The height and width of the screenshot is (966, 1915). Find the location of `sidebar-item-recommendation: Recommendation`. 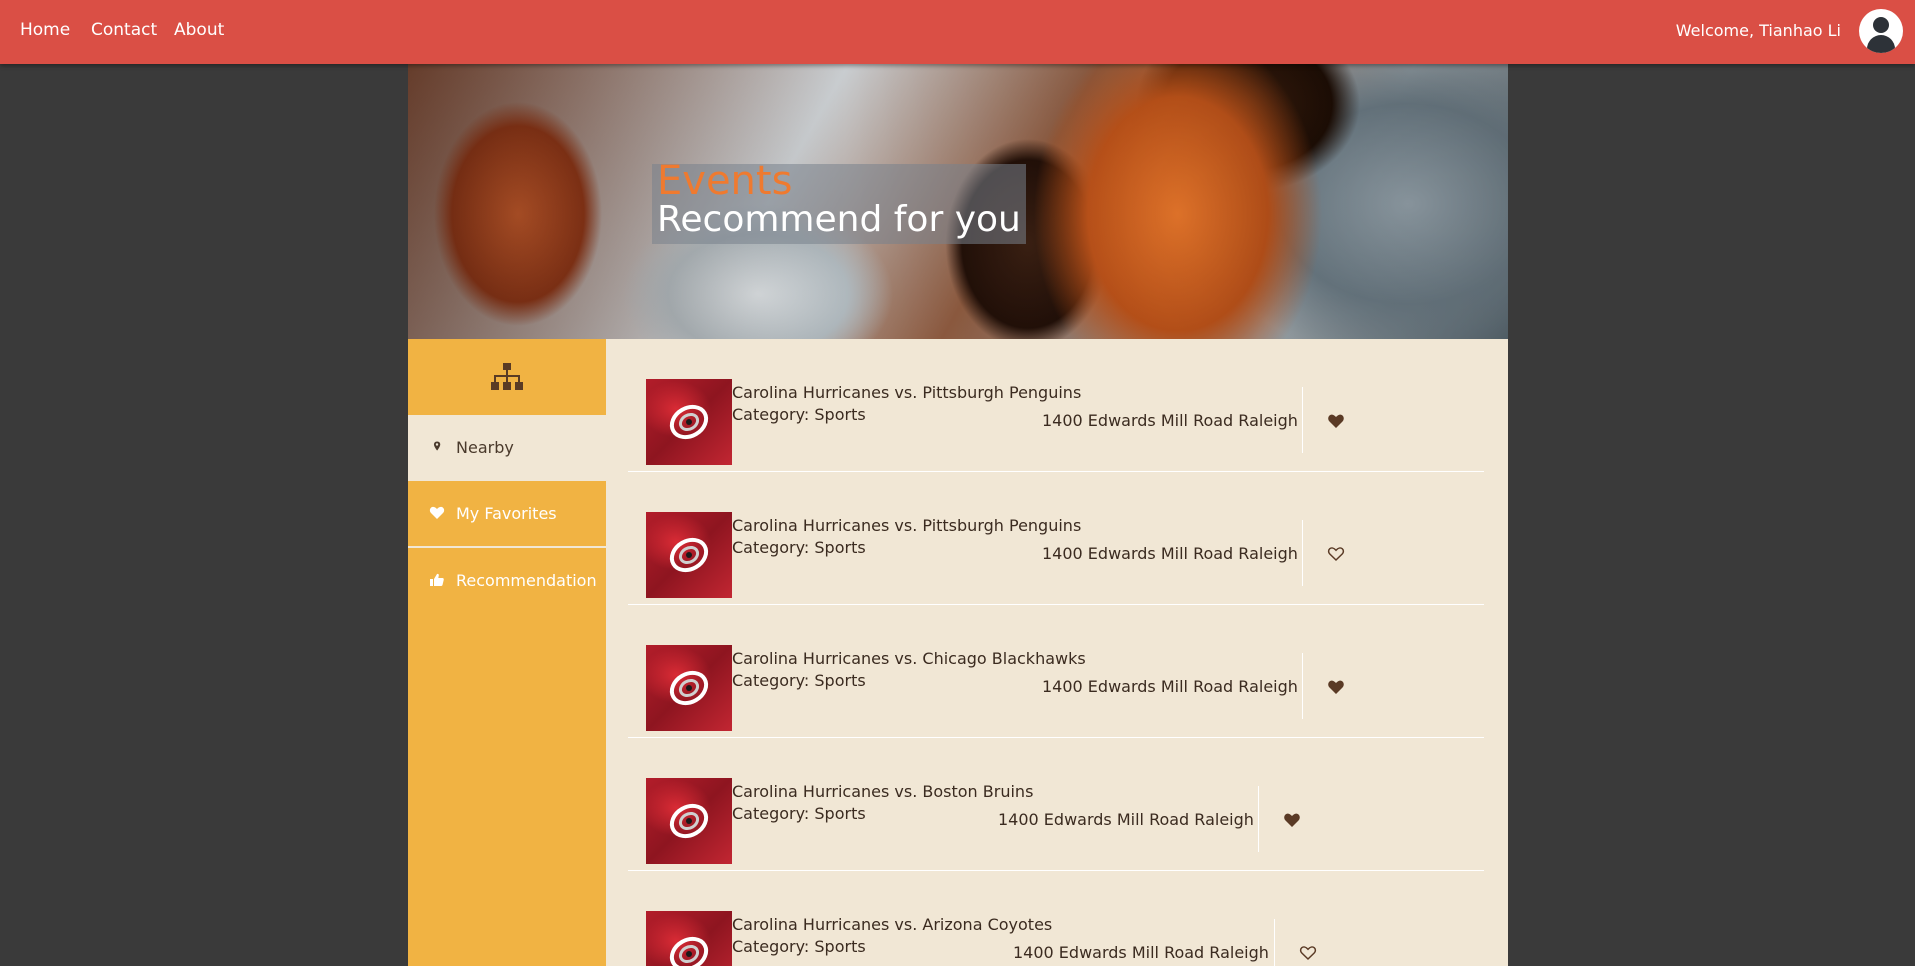

sidebar-item-recommendation: Recommendation is located at coordinates (507, 581).